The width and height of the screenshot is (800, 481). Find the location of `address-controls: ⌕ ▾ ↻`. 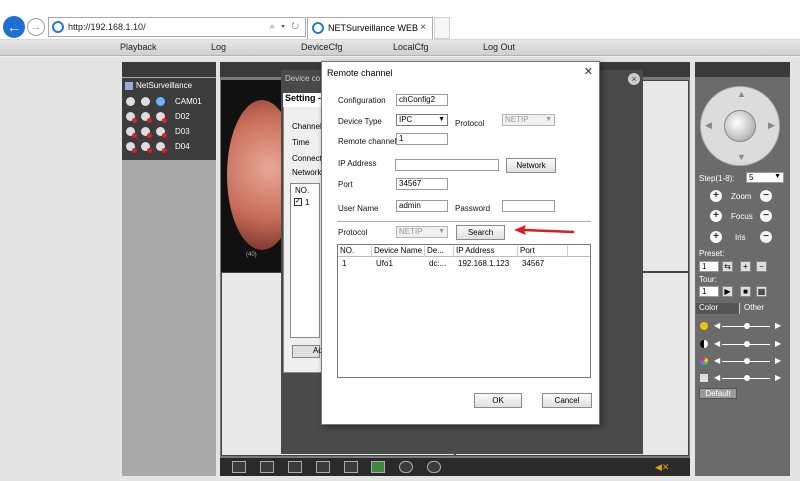

address-controls: ⌕ ▾ ↻ is located at coordinates (285, 26).